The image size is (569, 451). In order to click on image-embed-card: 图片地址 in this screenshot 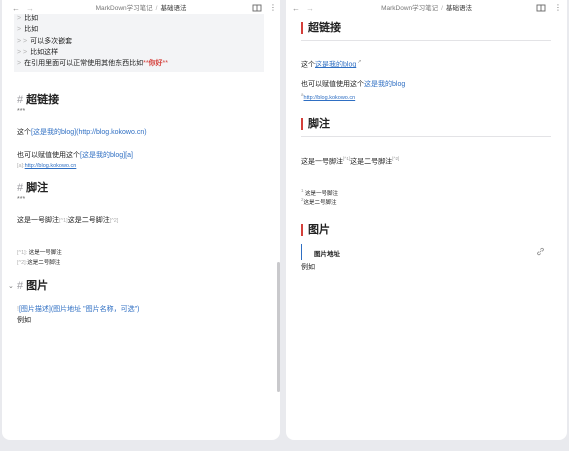, I will do `click(426, 252)`.